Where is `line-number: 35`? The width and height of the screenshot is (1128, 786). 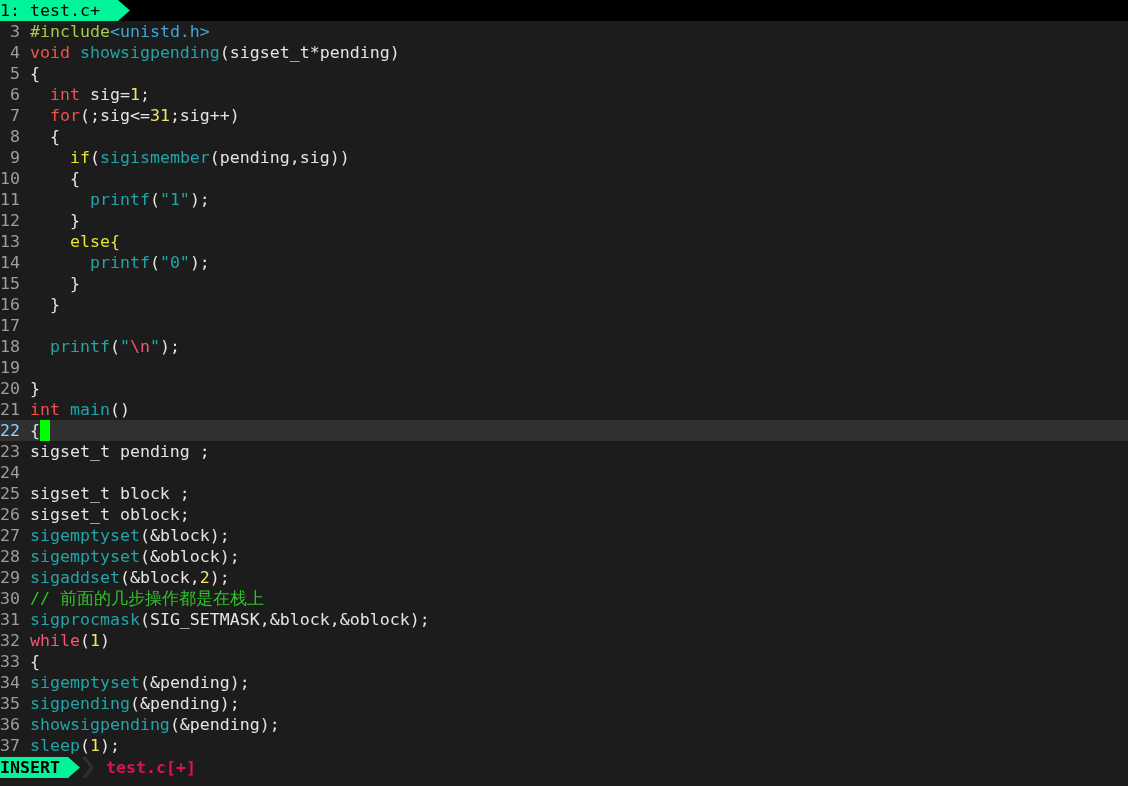
line-number: 35 is located at coordinates (10, 703).